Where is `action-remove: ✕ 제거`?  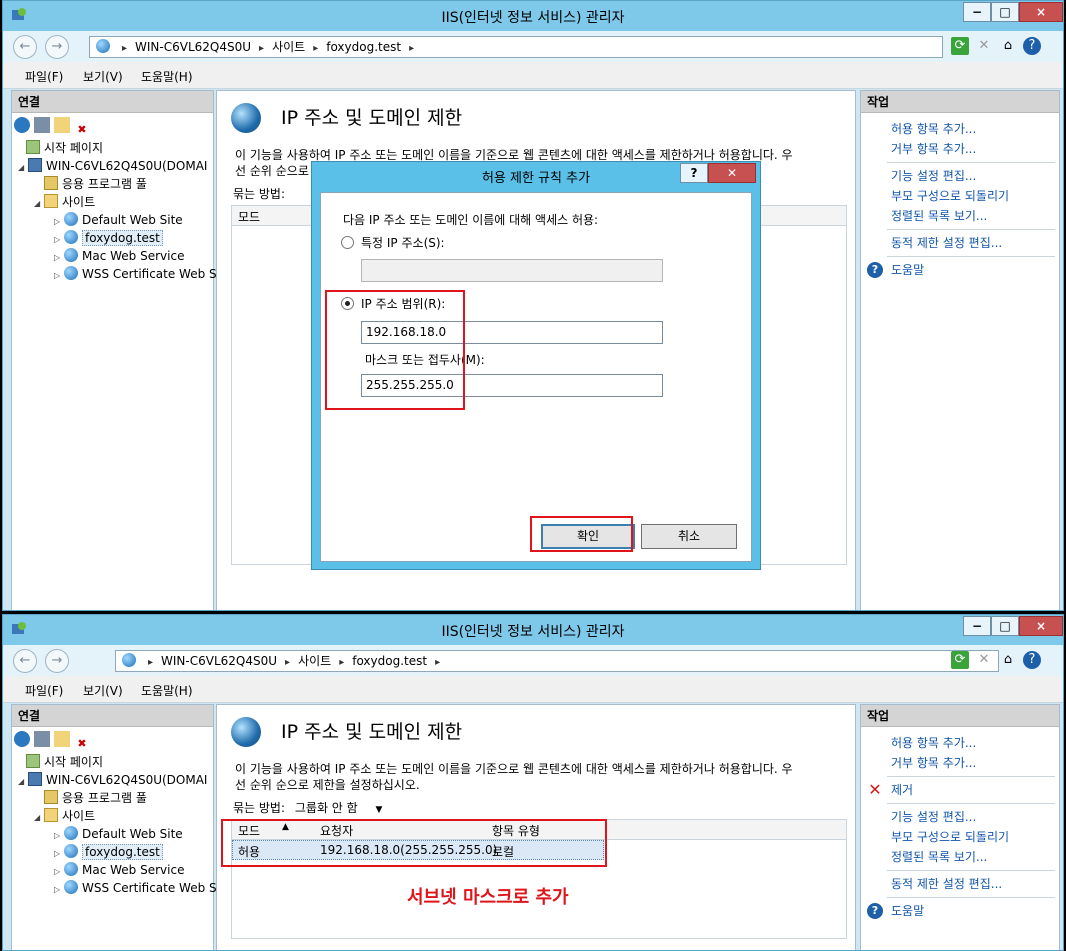 action-remove: ✕ 제거 is located at coordinates (960, 790).